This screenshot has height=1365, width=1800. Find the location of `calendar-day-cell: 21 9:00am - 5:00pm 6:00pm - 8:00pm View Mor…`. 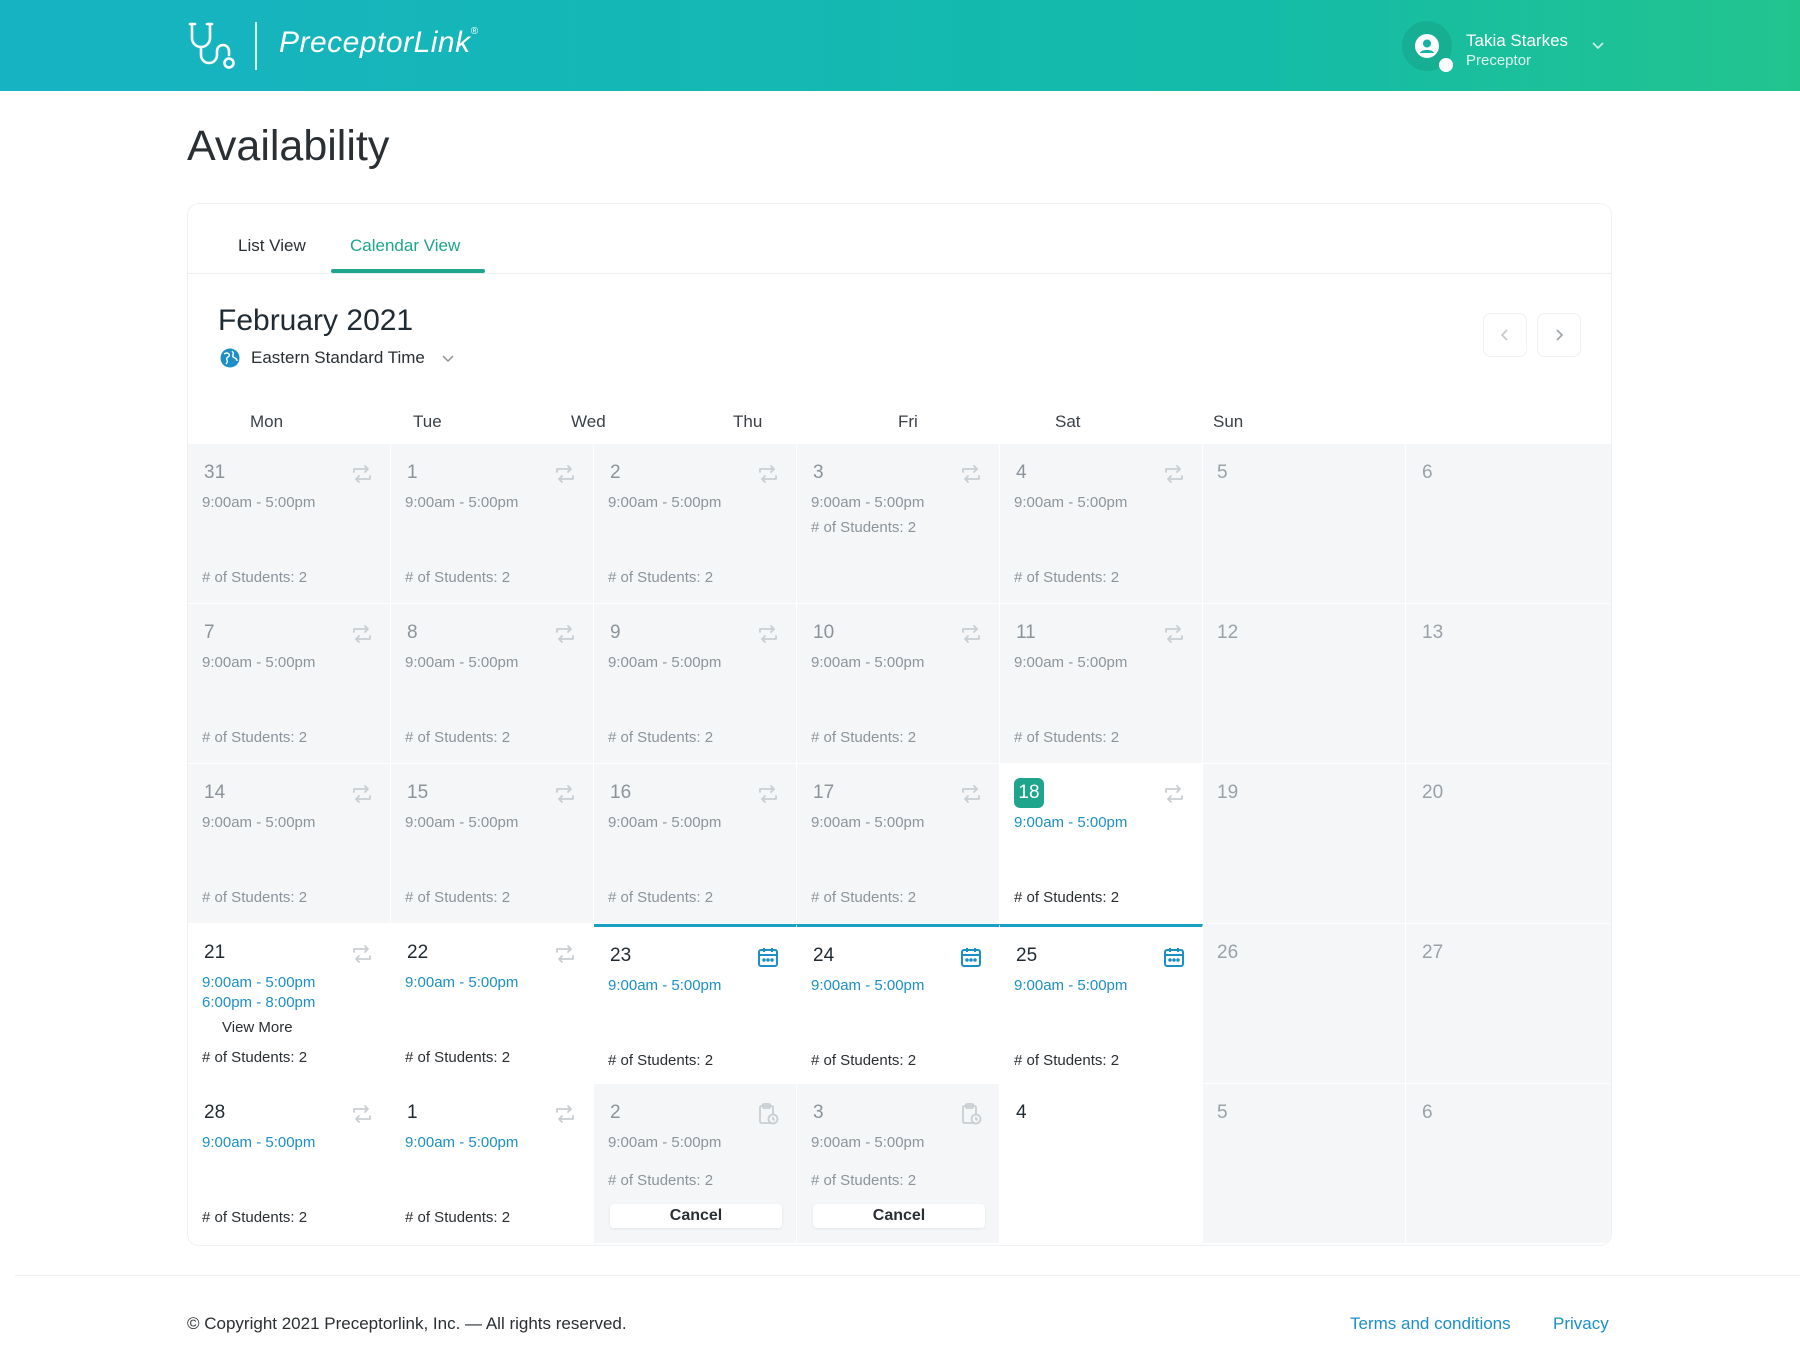

calendar-day-cell: 21 9:00am - 5:00pm 6:00pm - 8:00pm View Mor… is located at coordinates (289, 1004).